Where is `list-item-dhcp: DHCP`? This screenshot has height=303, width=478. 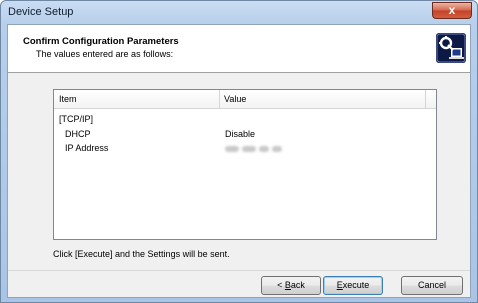 list-item-dhcp: DHCP is located at coordinates (78, 134).